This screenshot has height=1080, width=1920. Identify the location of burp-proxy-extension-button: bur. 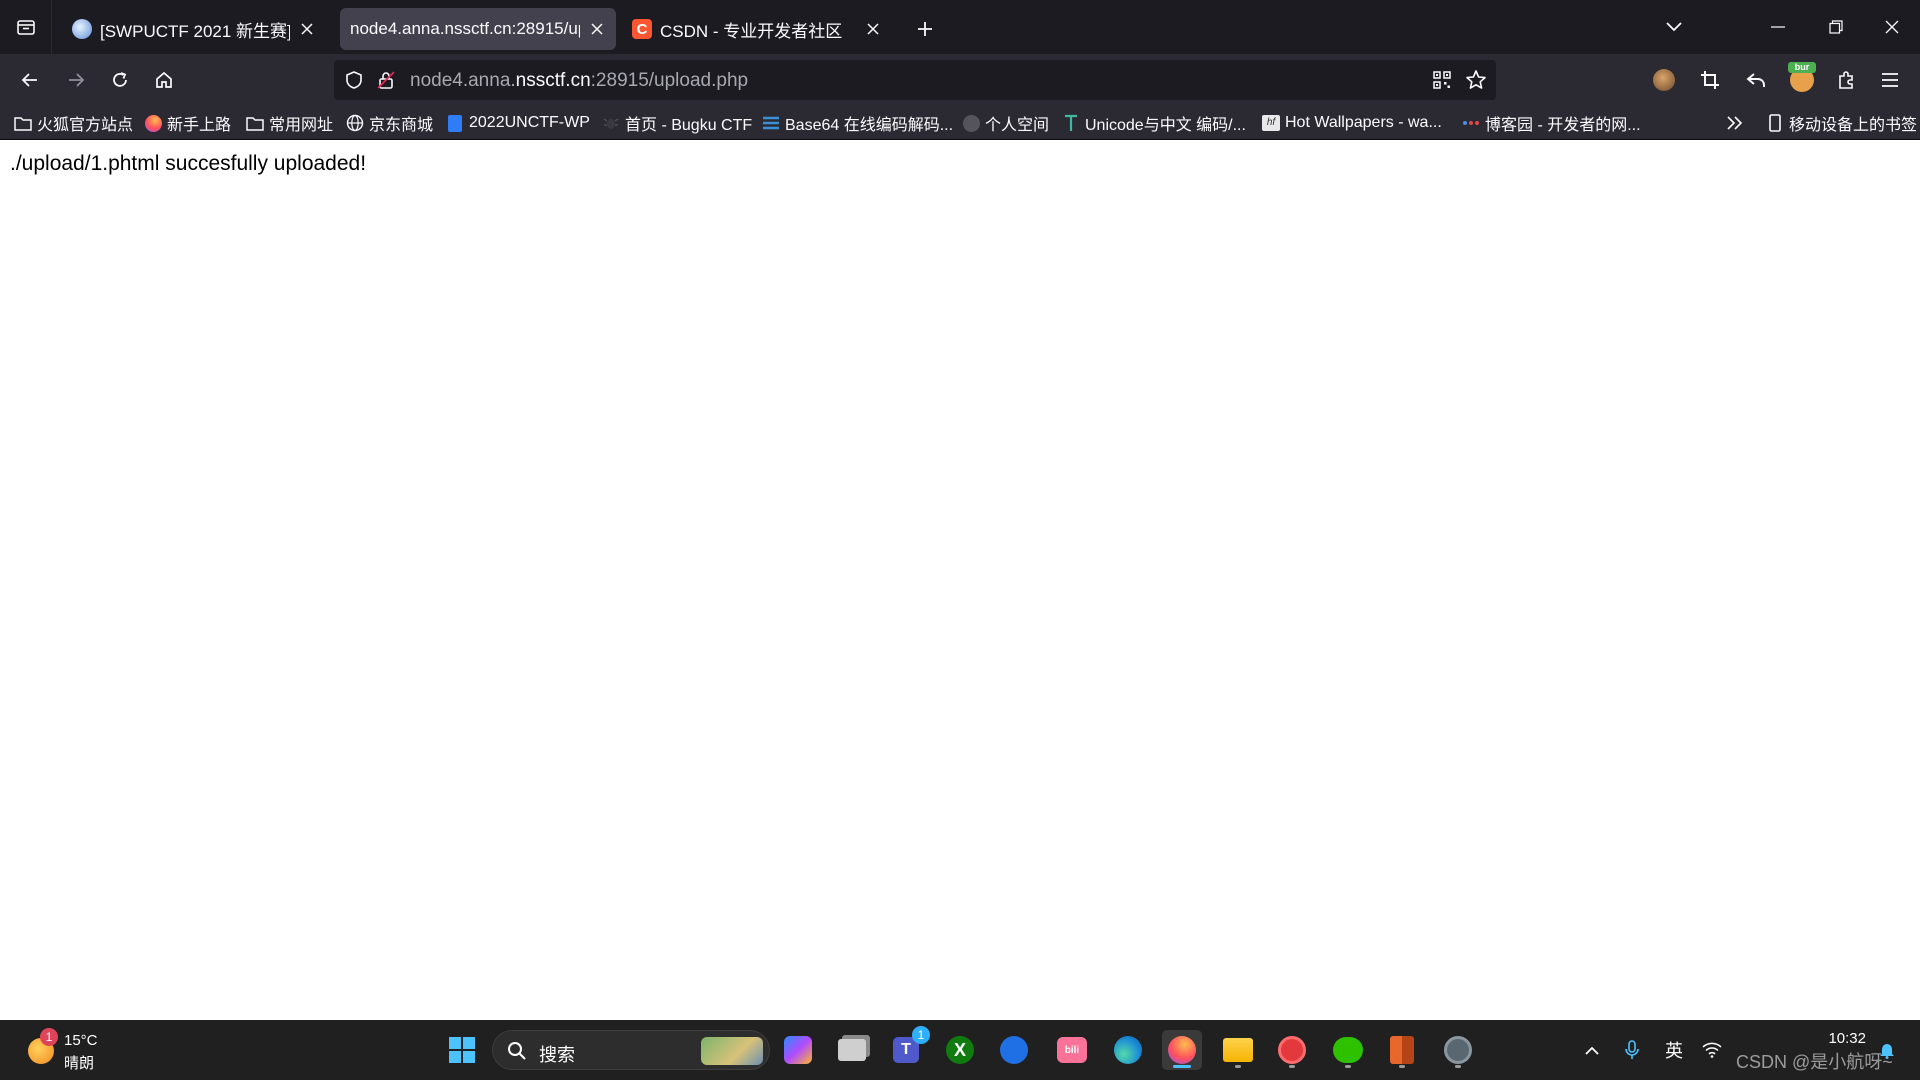
(1802, 80).